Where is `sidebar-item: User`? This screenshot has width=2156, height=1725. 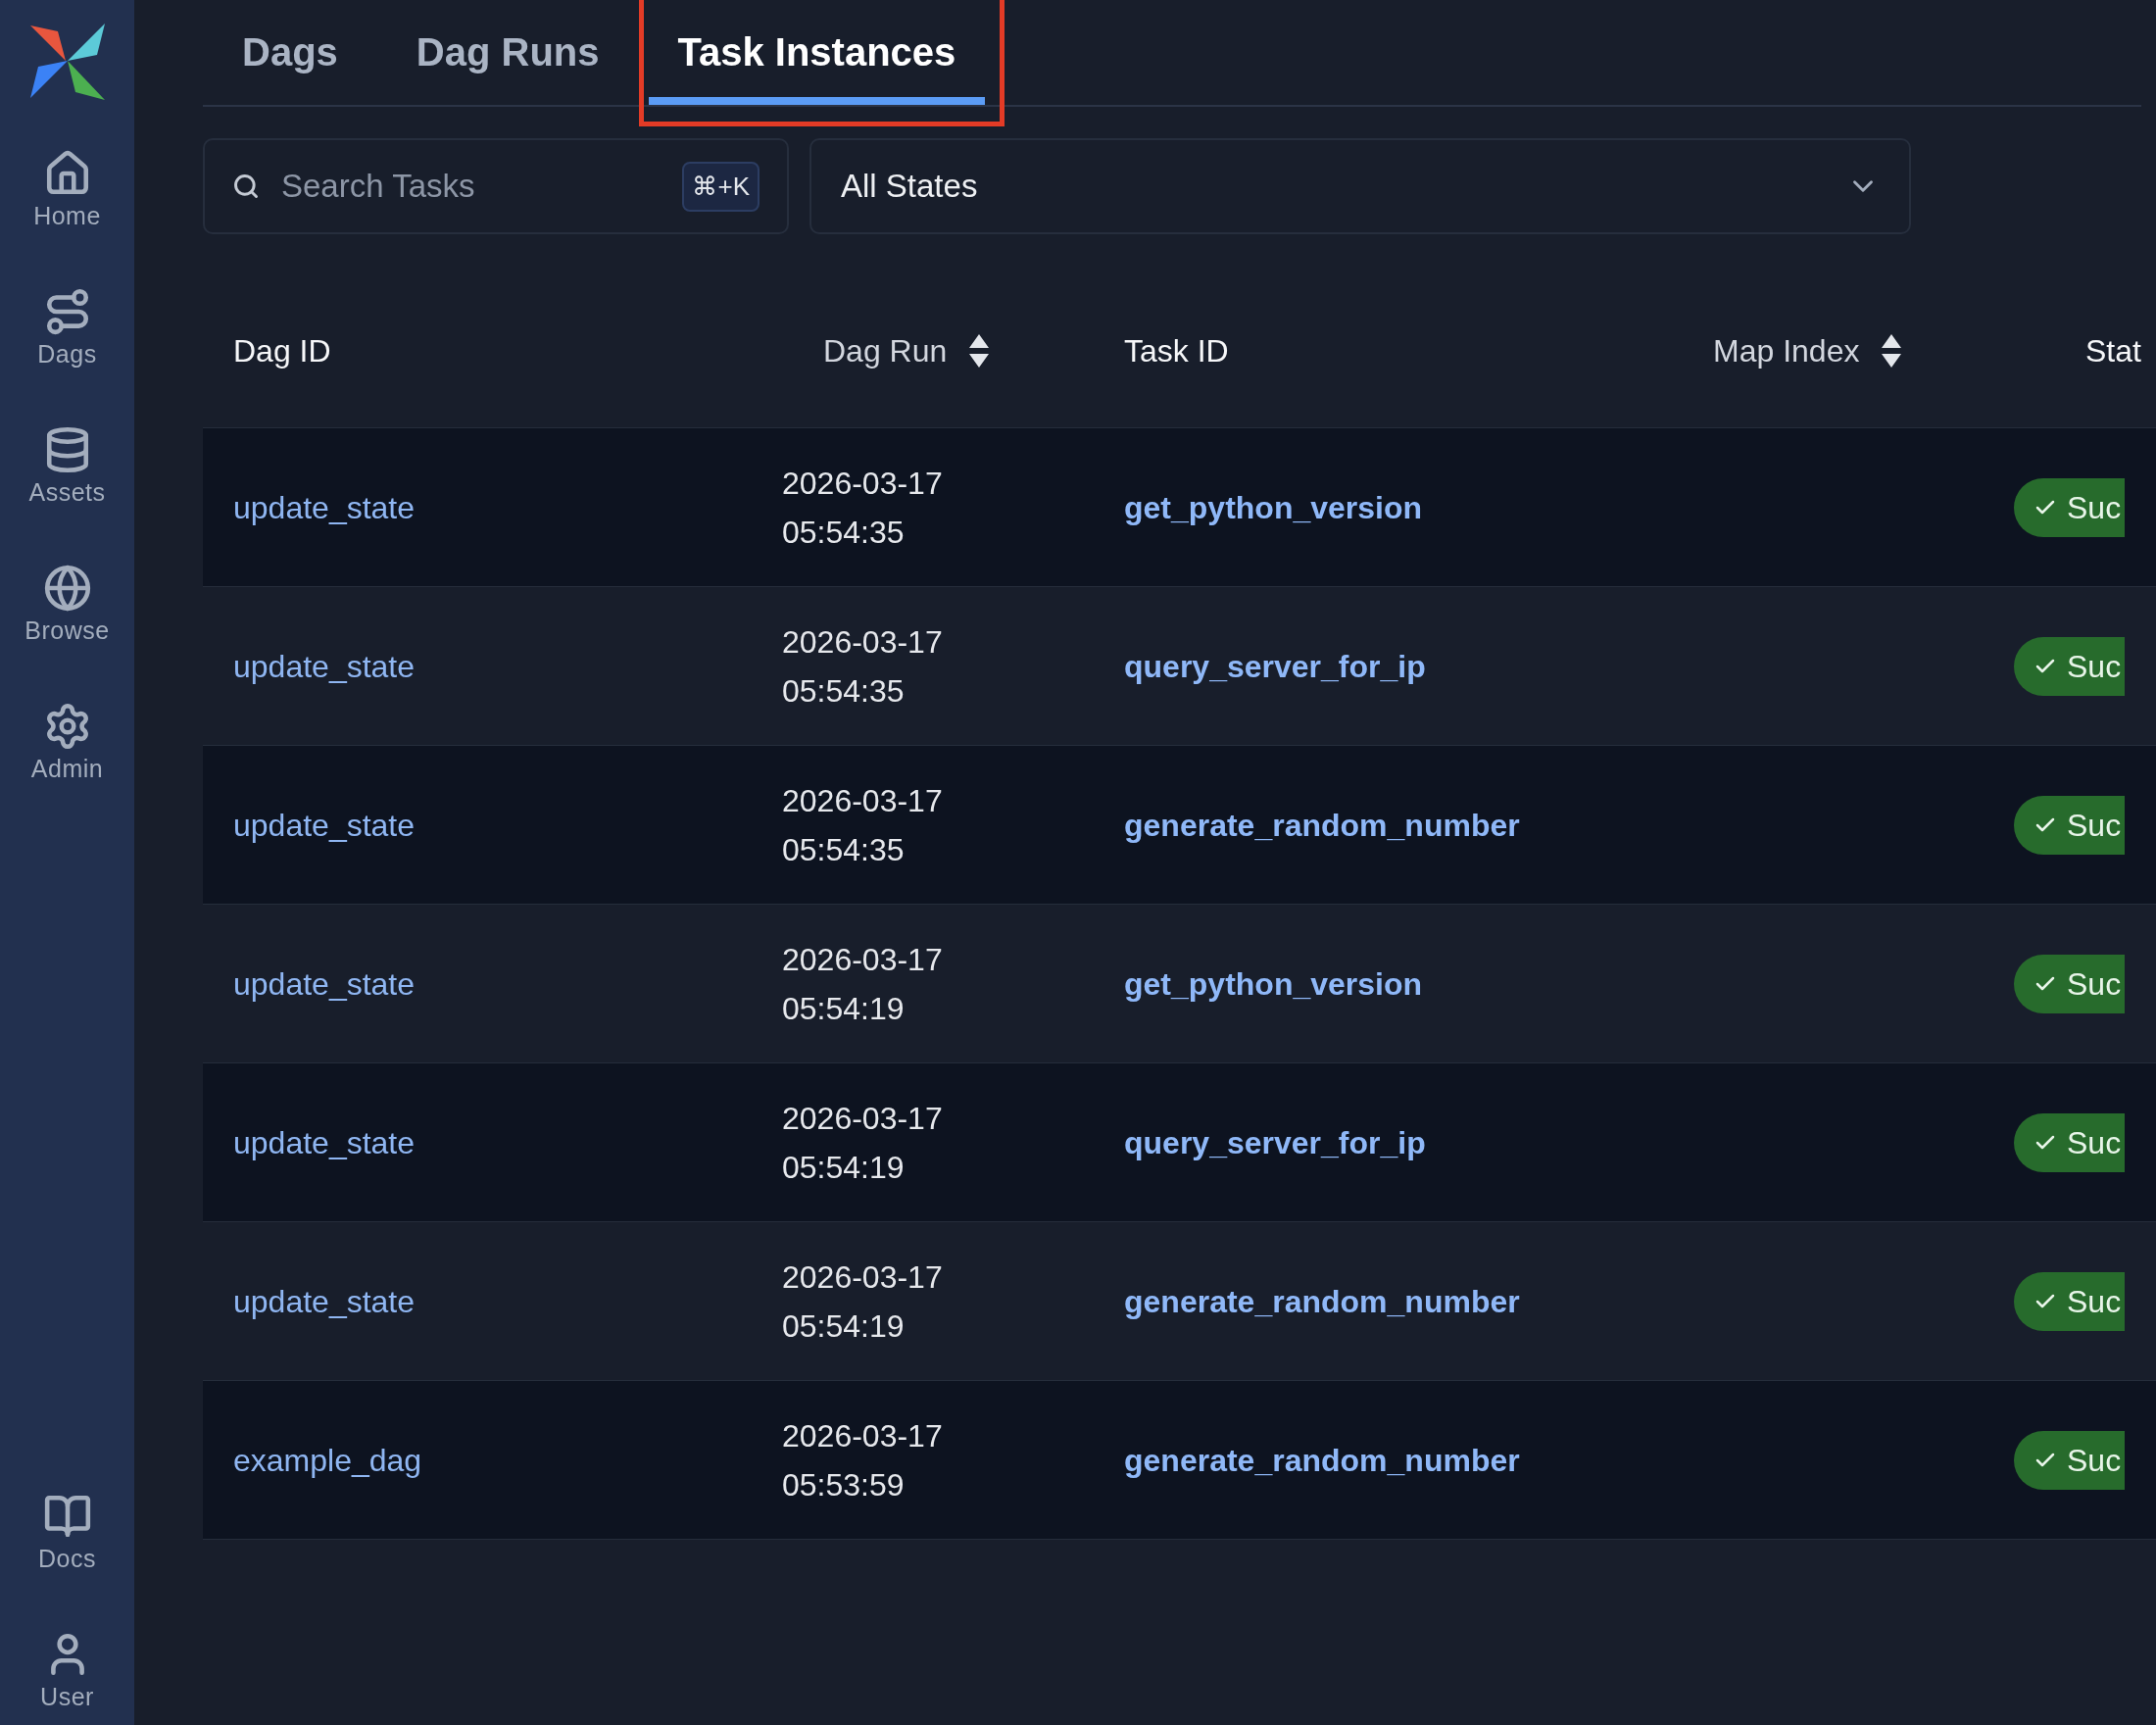 sidebar-item: User is located at coordinates (67, 1669).